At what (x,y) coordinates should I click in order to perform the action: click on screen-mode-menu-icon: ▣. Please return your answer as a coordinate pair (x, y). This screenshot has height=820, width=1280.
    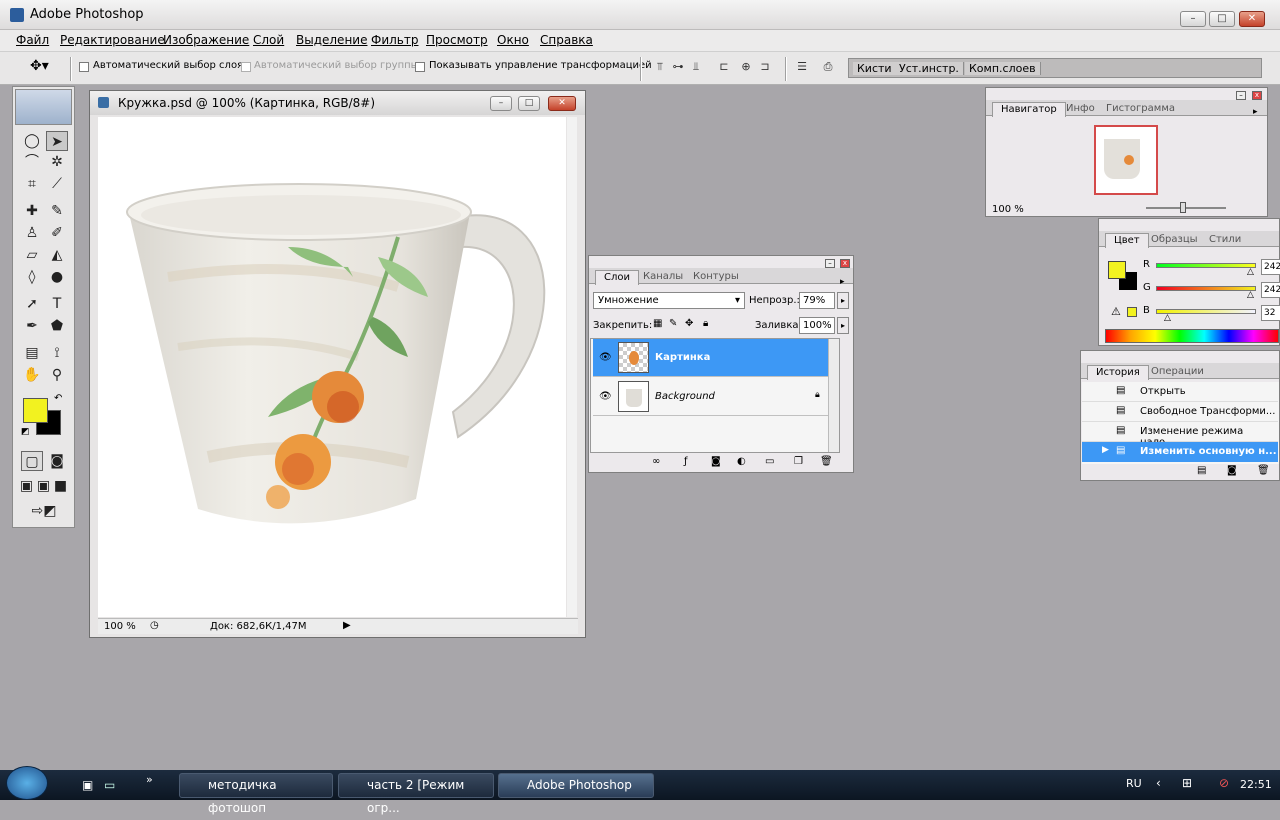
    Looking at the image, I should click on (43, 486).